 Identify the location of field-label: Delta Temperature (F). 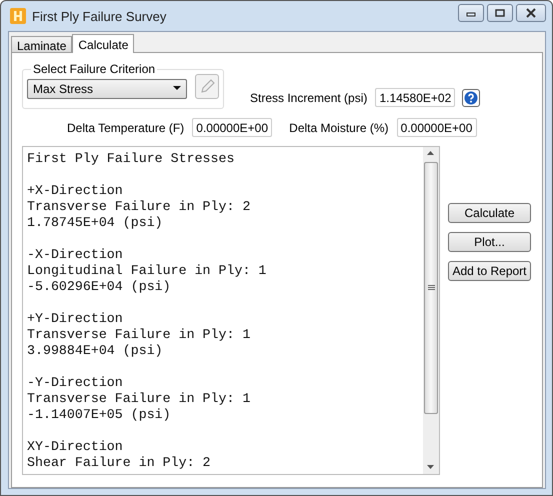
(125, 127).